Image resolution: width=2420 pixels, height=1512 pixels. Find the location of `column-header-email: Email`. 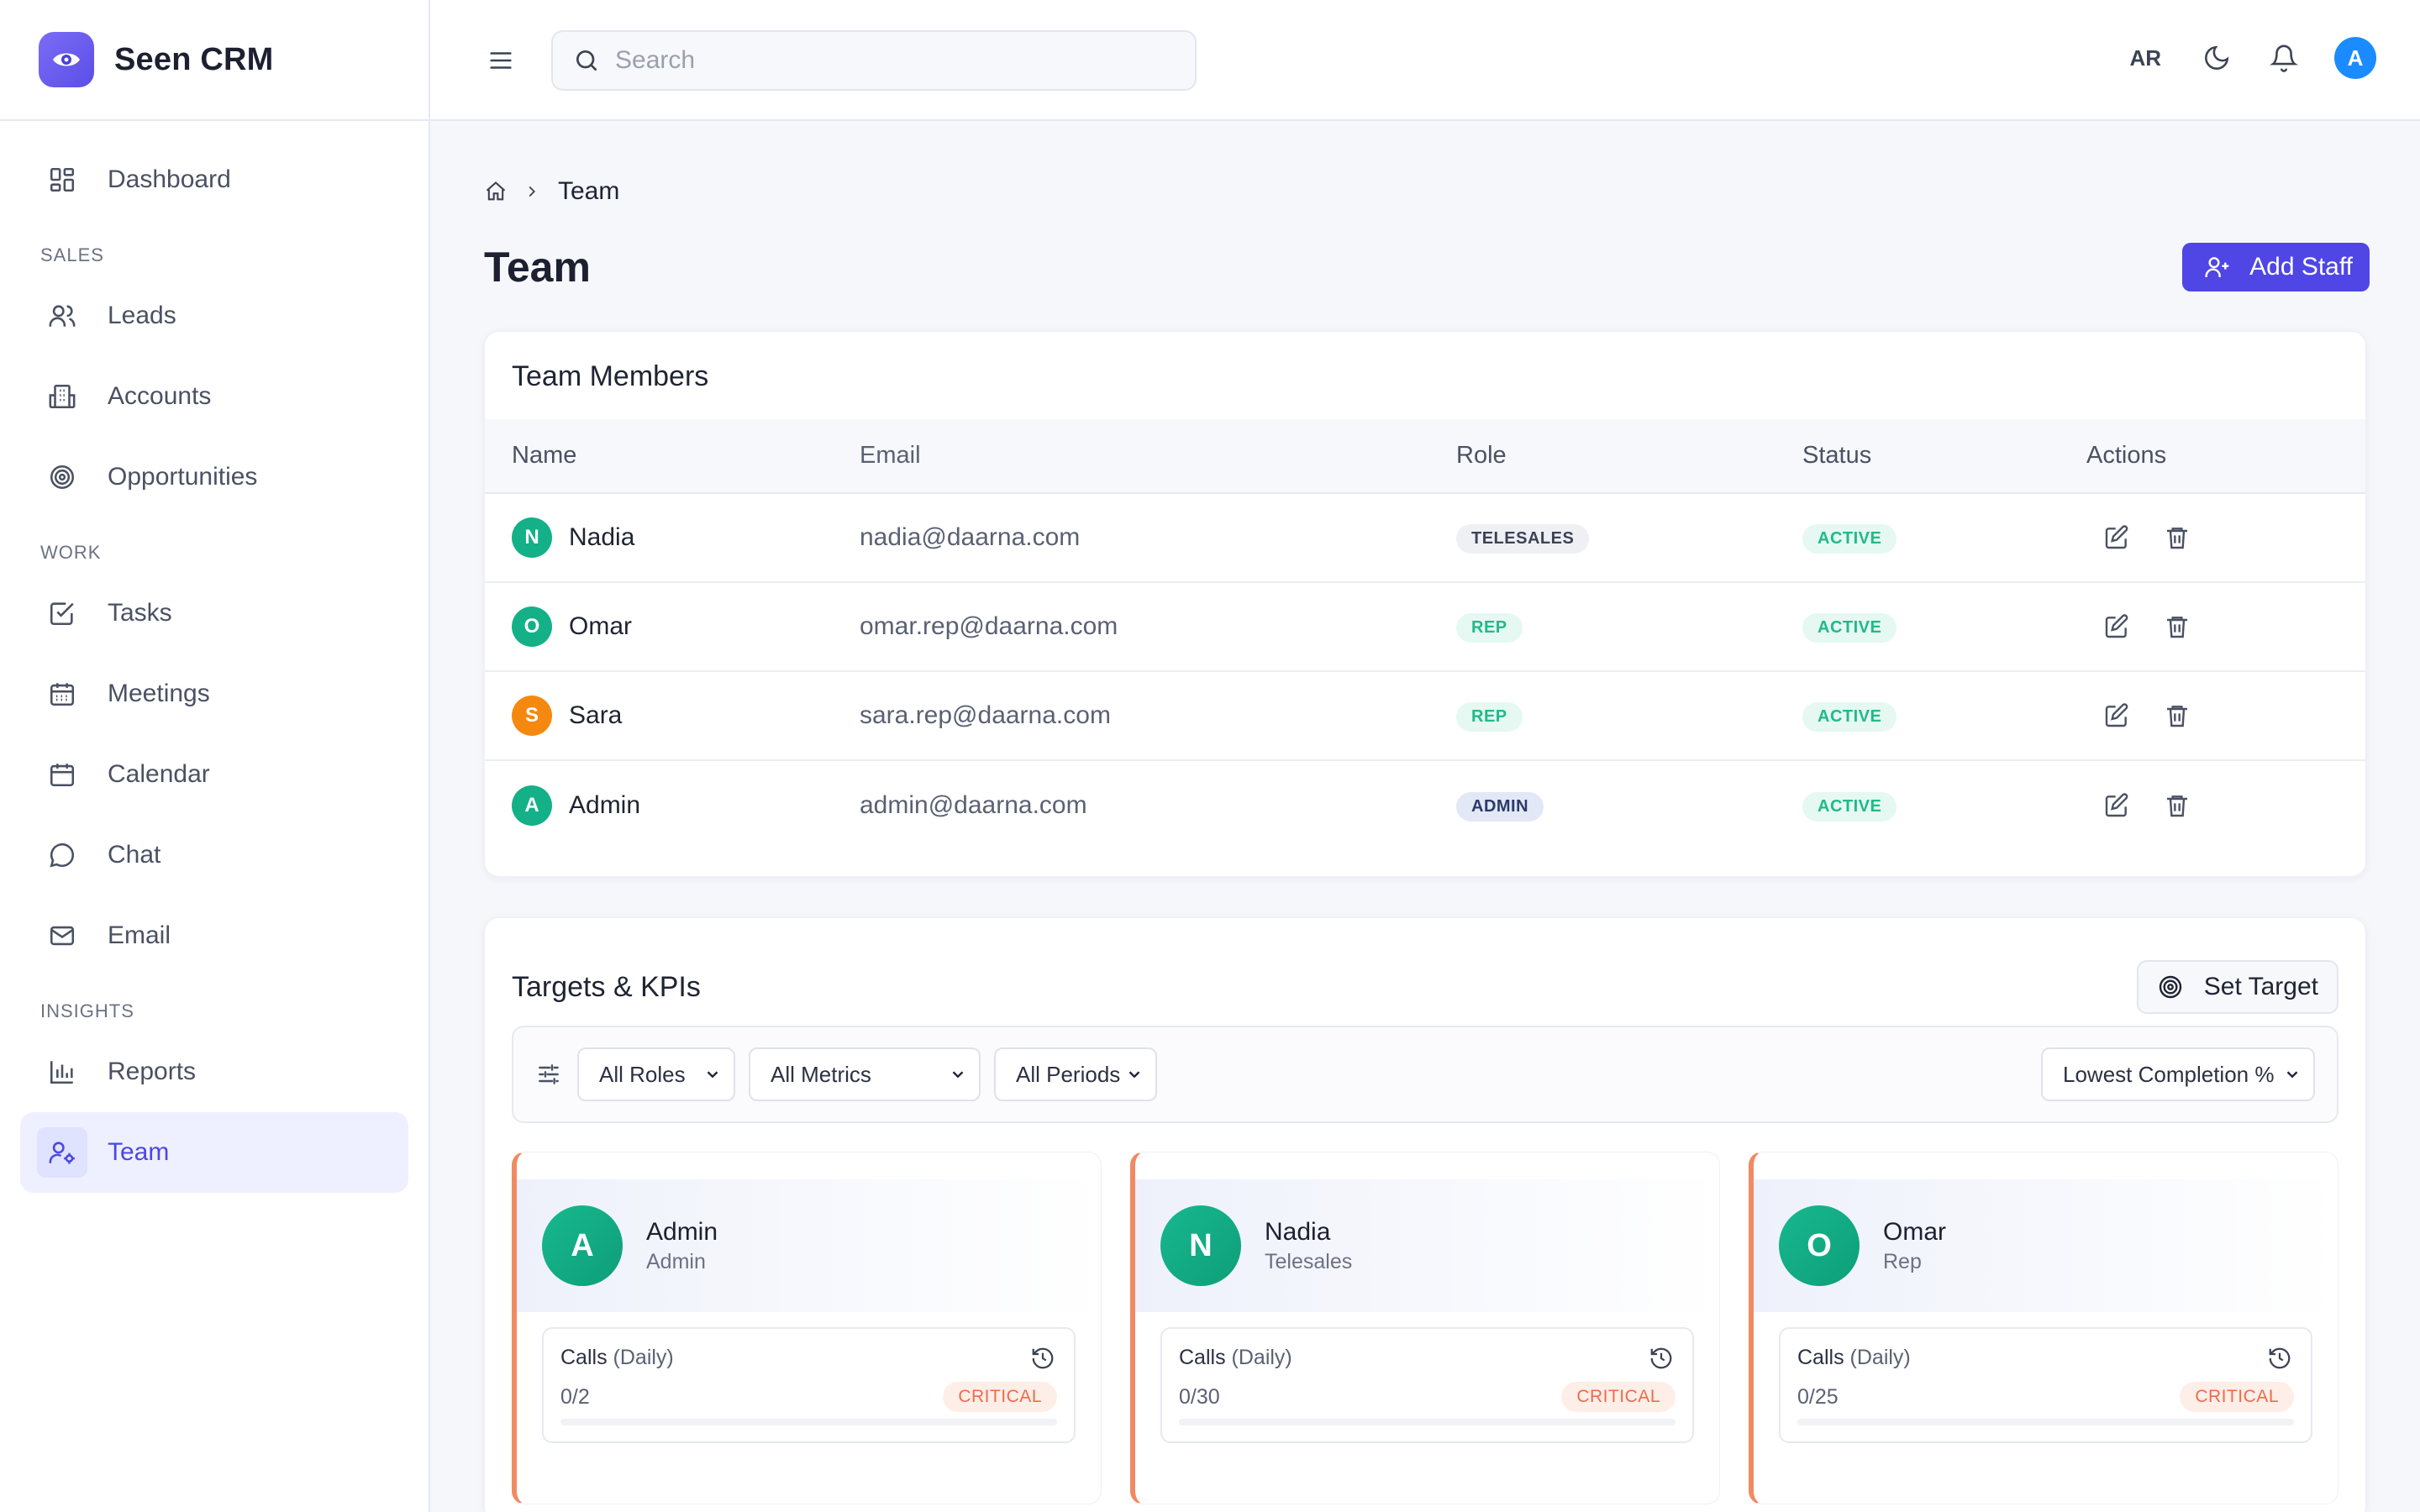

column-header-email: Email is located at coordinates (1158, 456).